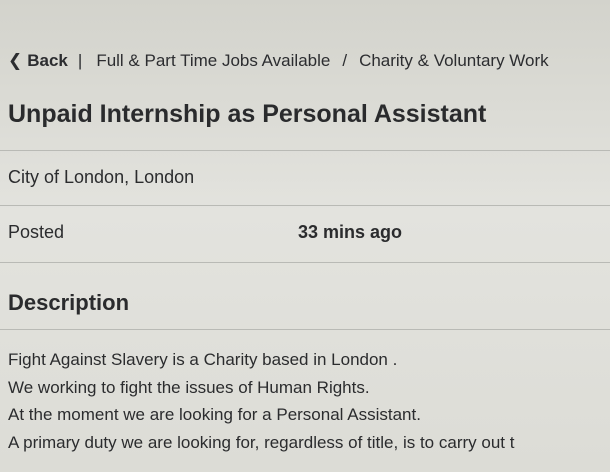 The image size is (610, 472). Describe the element at coordinates (15, 60) in the screenshot. I see `chevron-left-icon: ❮` at that location.